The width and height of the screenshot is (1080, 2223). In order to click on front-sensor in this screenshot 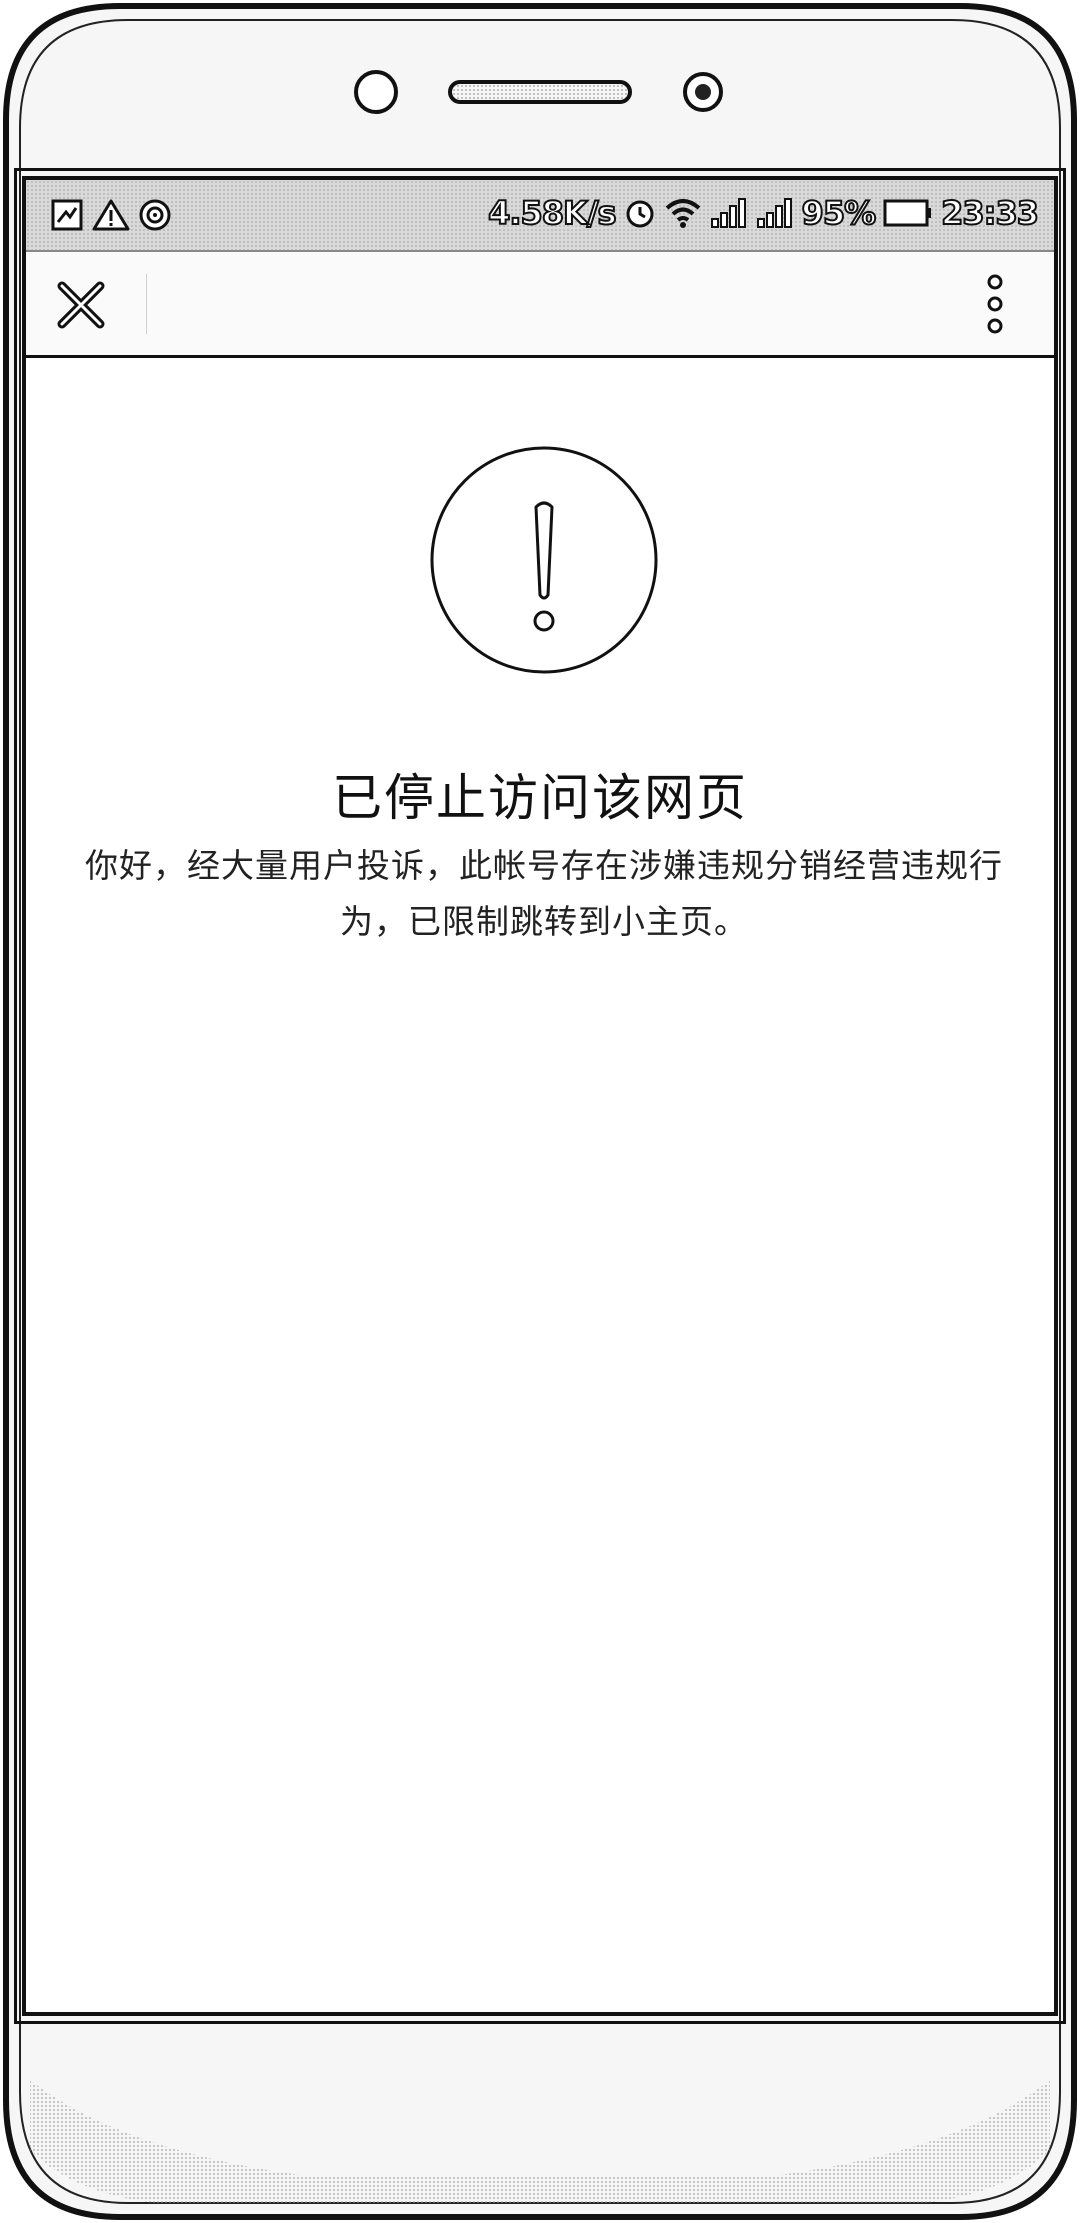, I will do `click(376, 92)`.